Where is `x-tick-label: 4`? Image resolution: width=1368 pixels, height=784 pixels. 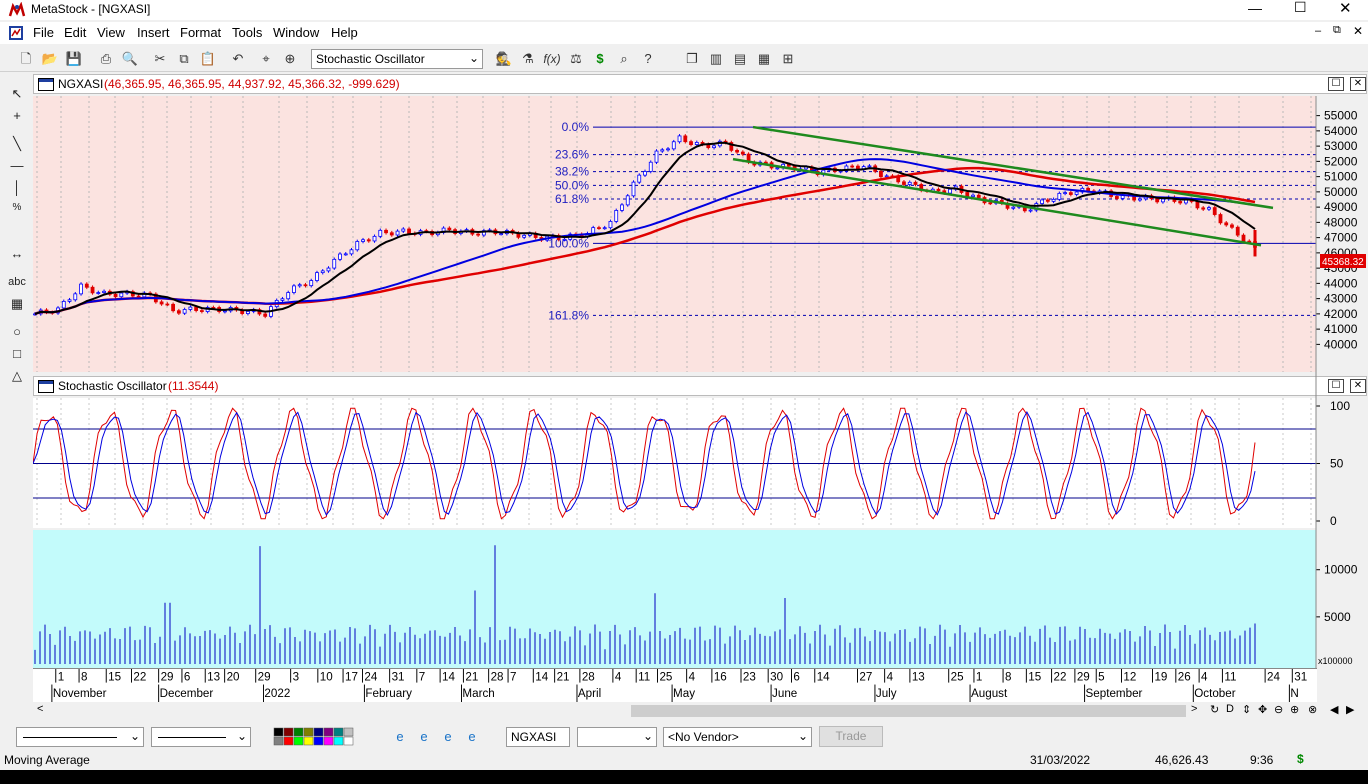 x-tick-label: 4 is located at coordinates (618, 677).